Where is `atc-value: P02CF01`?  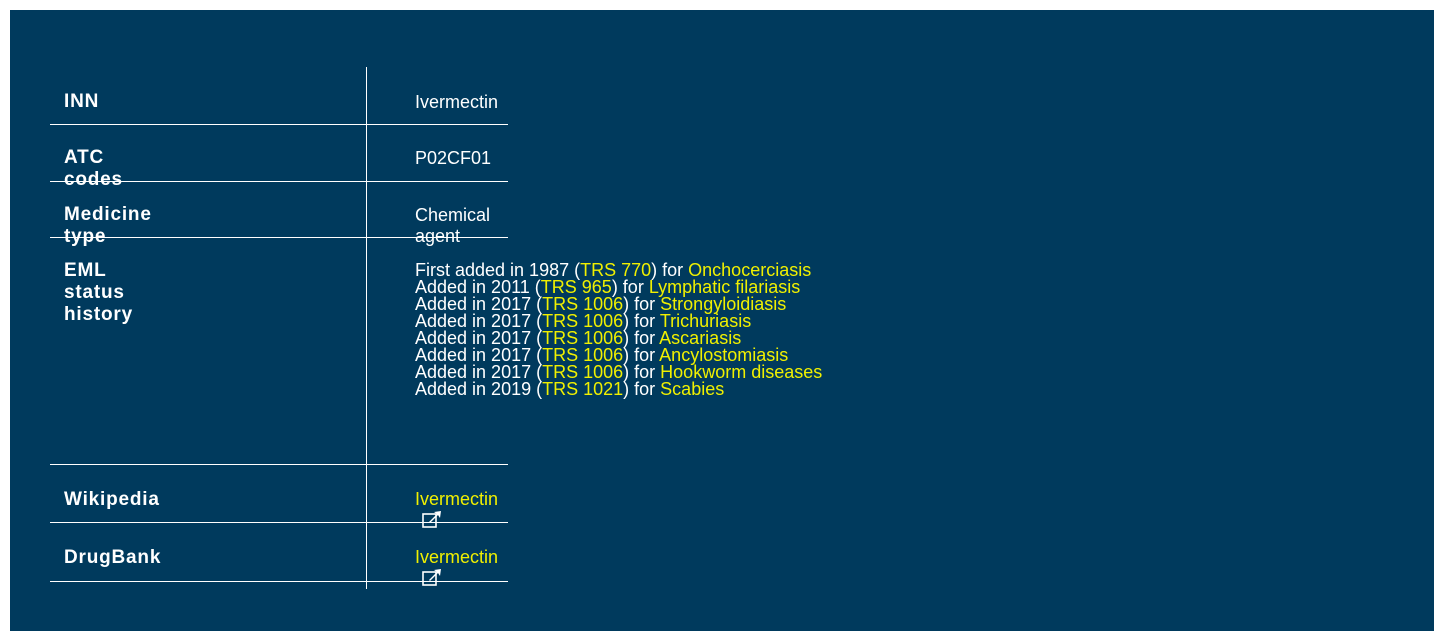 atc-value: P02CF01 is located at coordinates (453, 158).